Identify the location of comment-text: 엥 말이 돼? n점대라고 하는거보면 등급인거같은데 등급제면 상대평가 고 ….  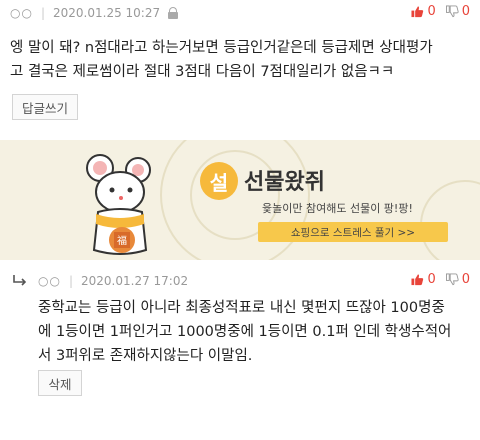
(221, 60).